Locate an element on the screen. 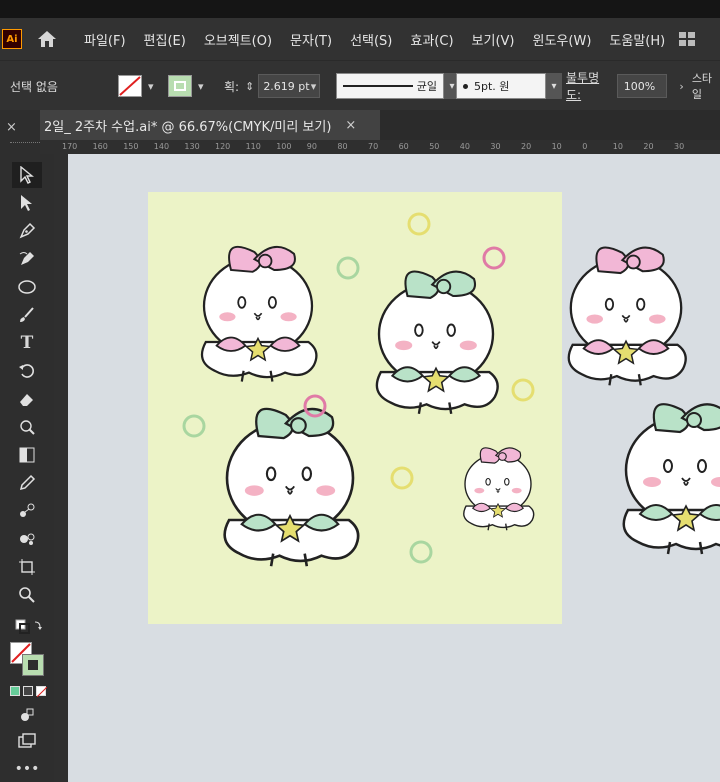 This screenshot has height=782, width=720. curvature-tool-icon is located at coordinates (27, 259).